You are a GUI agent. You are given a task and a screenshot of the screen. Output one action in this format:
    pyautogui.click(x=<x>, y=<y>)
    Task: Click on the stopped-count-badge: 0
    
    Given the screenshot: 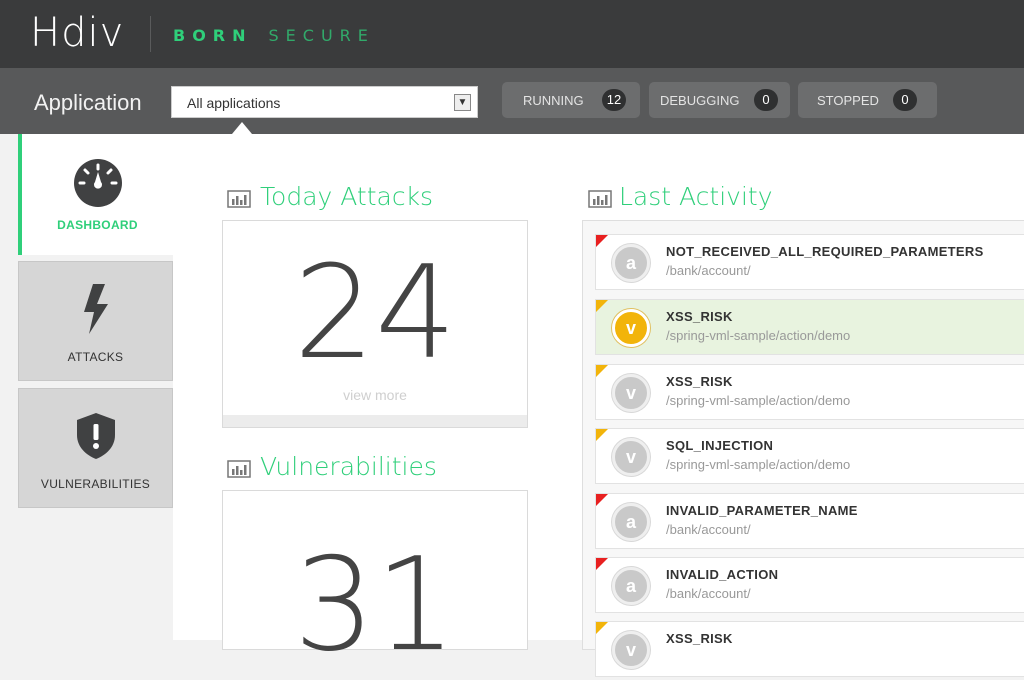 What is the action you would take?
    pyautogui.click(x=905, y=100)
    